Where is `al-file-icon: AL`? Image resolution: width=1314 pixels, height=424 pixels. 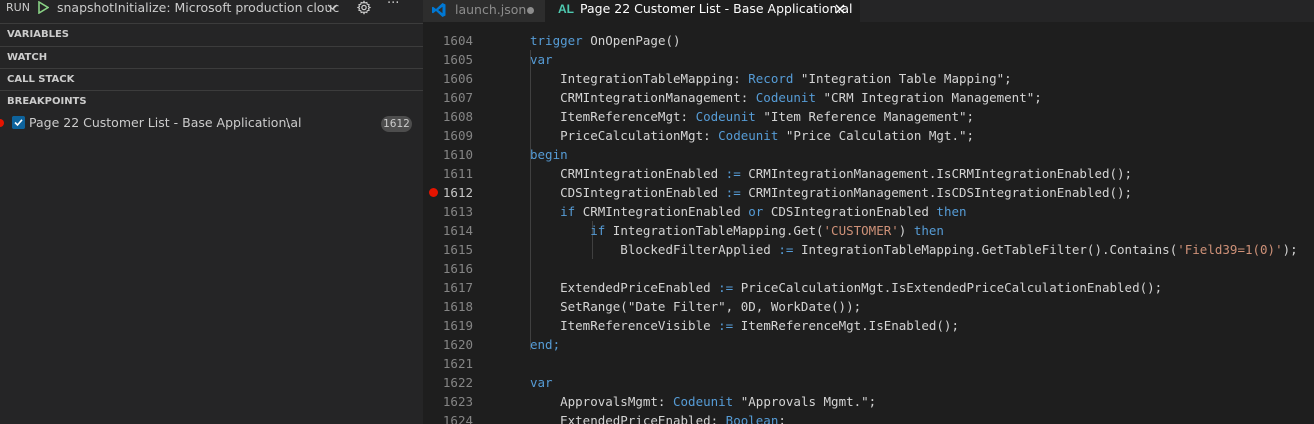 al-file-icon: AL is located at coordinates (566, 9).